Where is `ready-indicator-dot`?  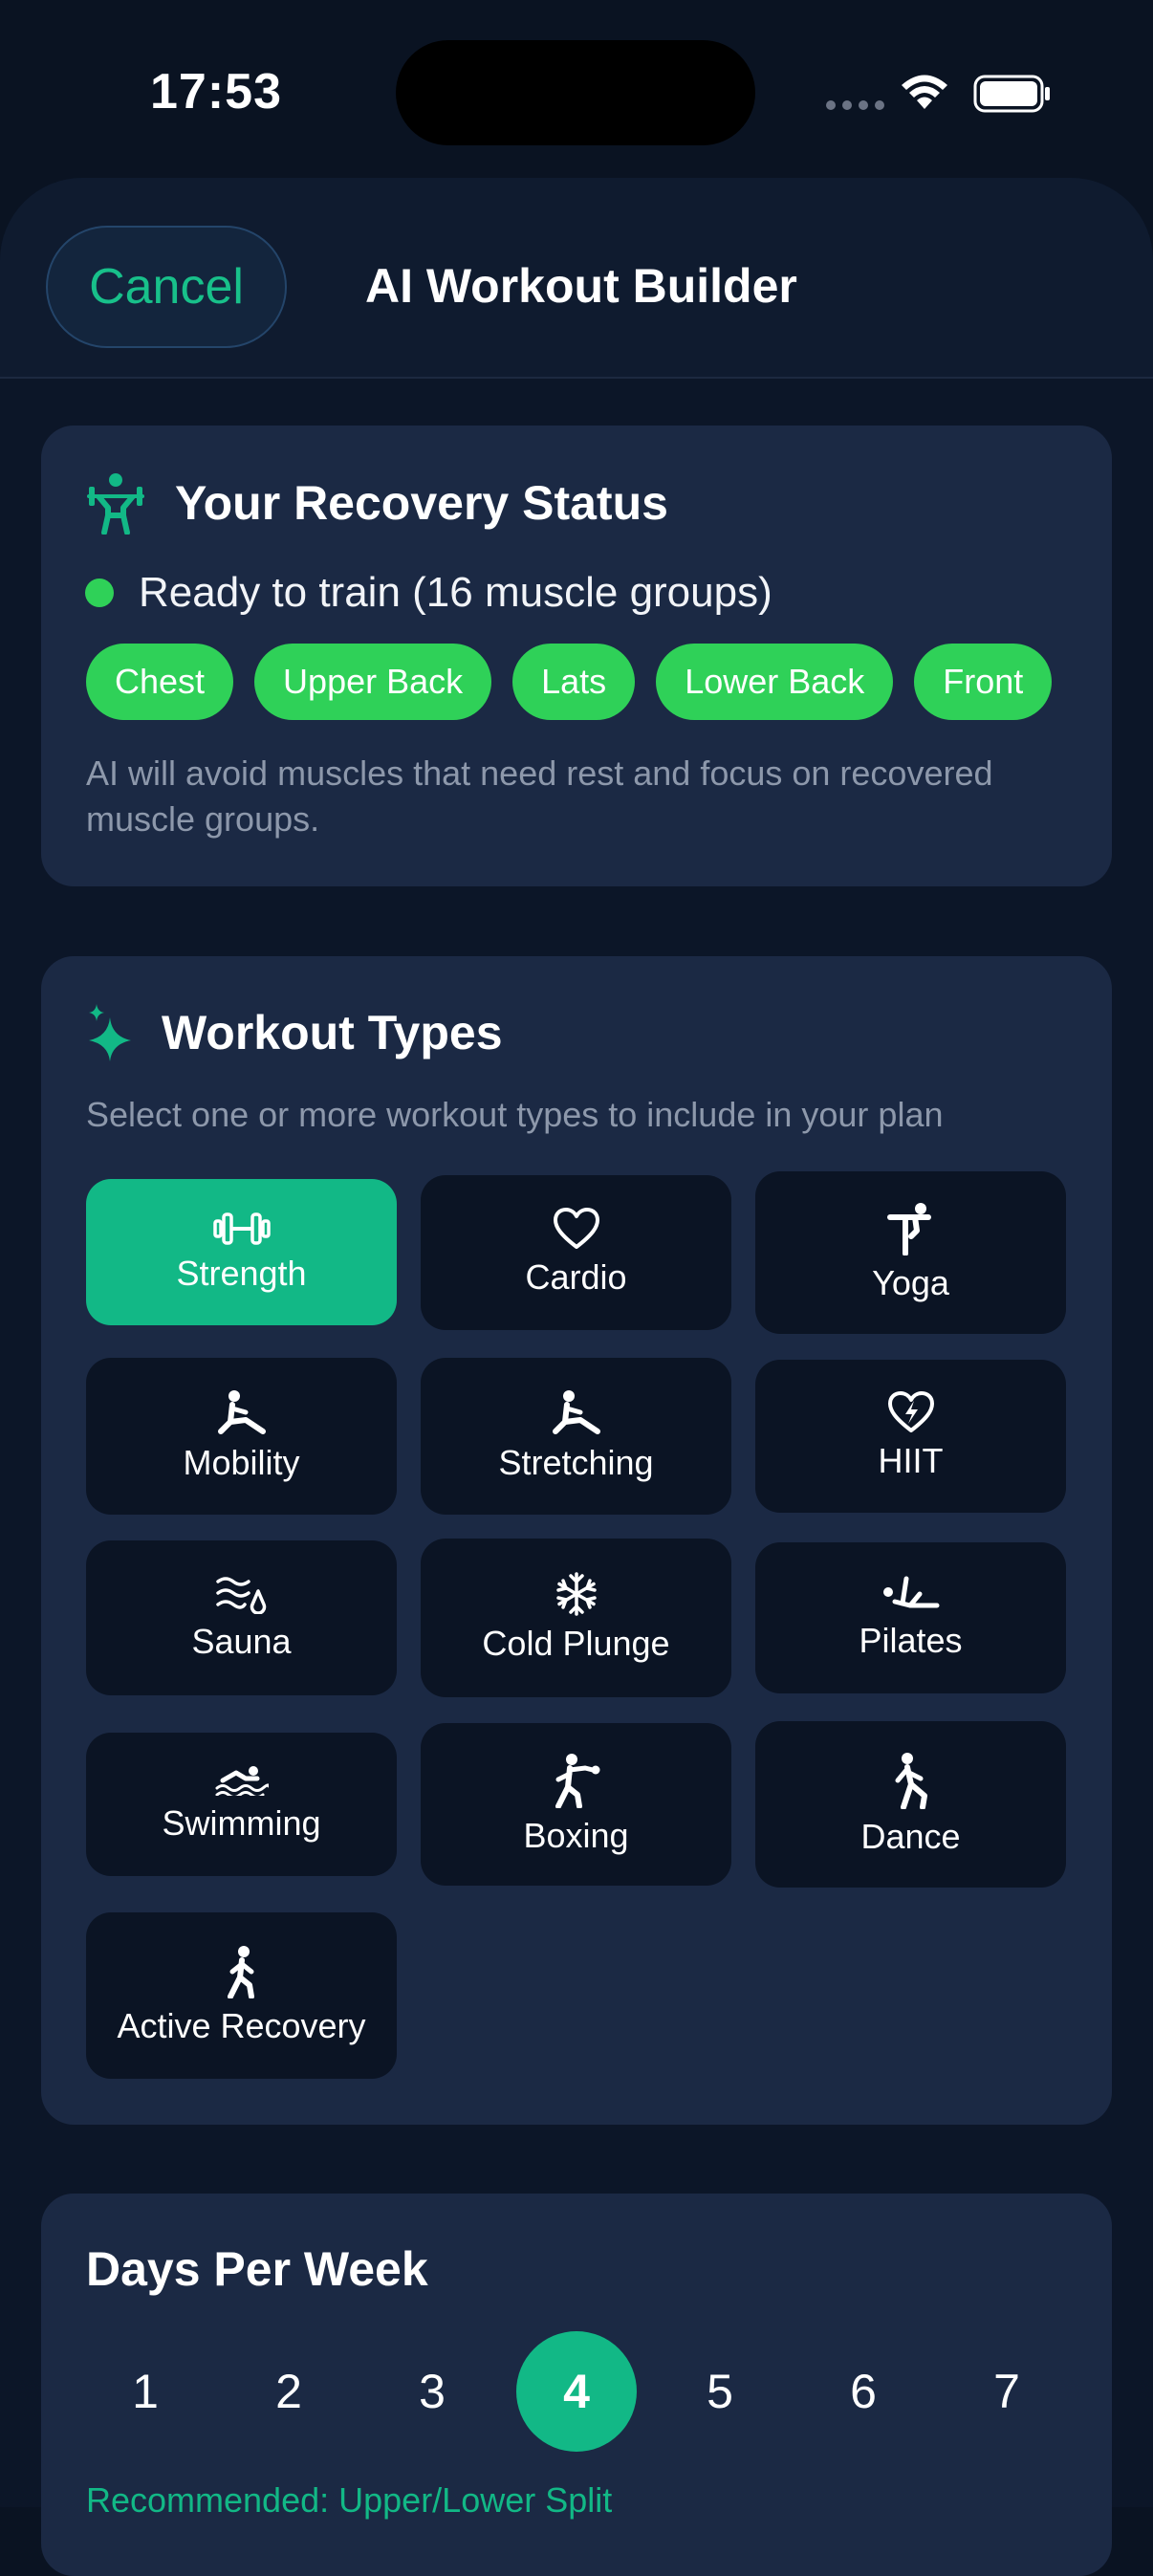
ready-indicator-dot is located at coordinates (100, 593).